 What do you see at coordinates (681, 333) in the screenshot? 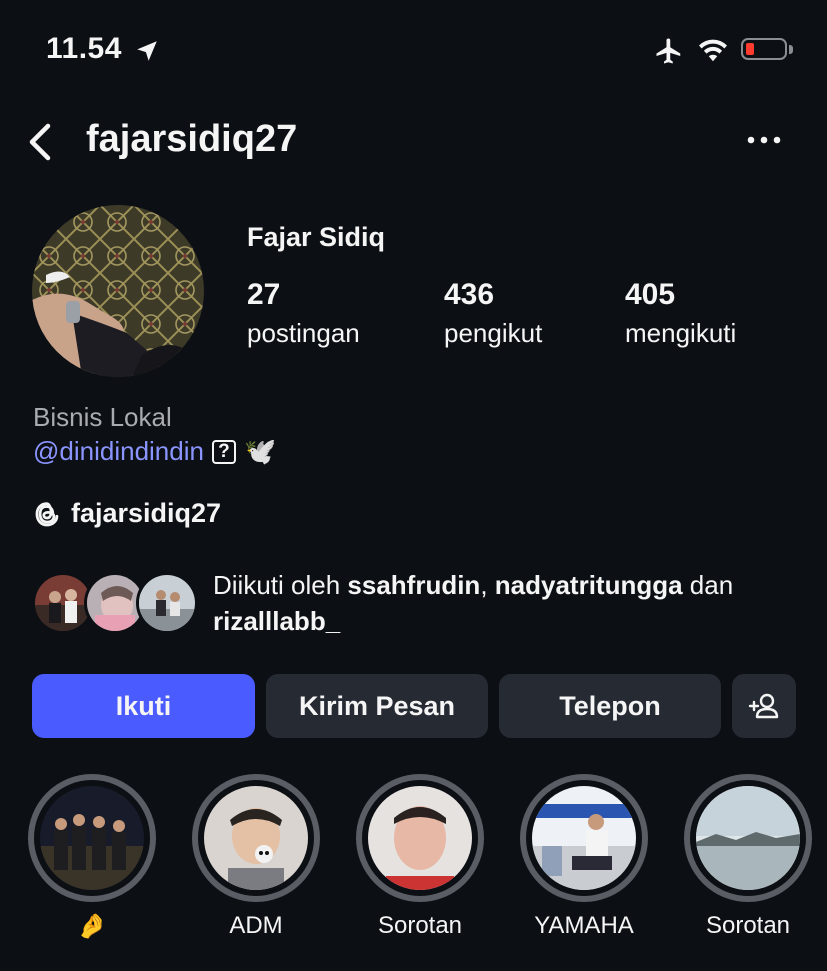
I see `stat-following-label: mengikuti` at bounding box center [681, 333].